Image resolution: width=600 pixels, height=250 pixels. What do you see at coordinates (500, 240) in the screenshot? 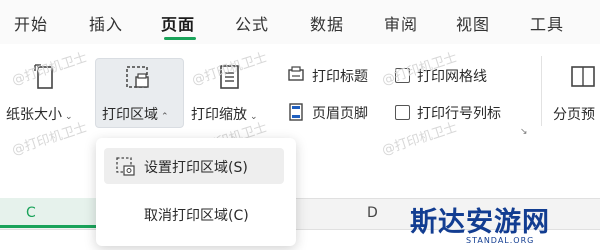
I see `brand-url: STANDAL.ORG` at bounding box center [500, 240].